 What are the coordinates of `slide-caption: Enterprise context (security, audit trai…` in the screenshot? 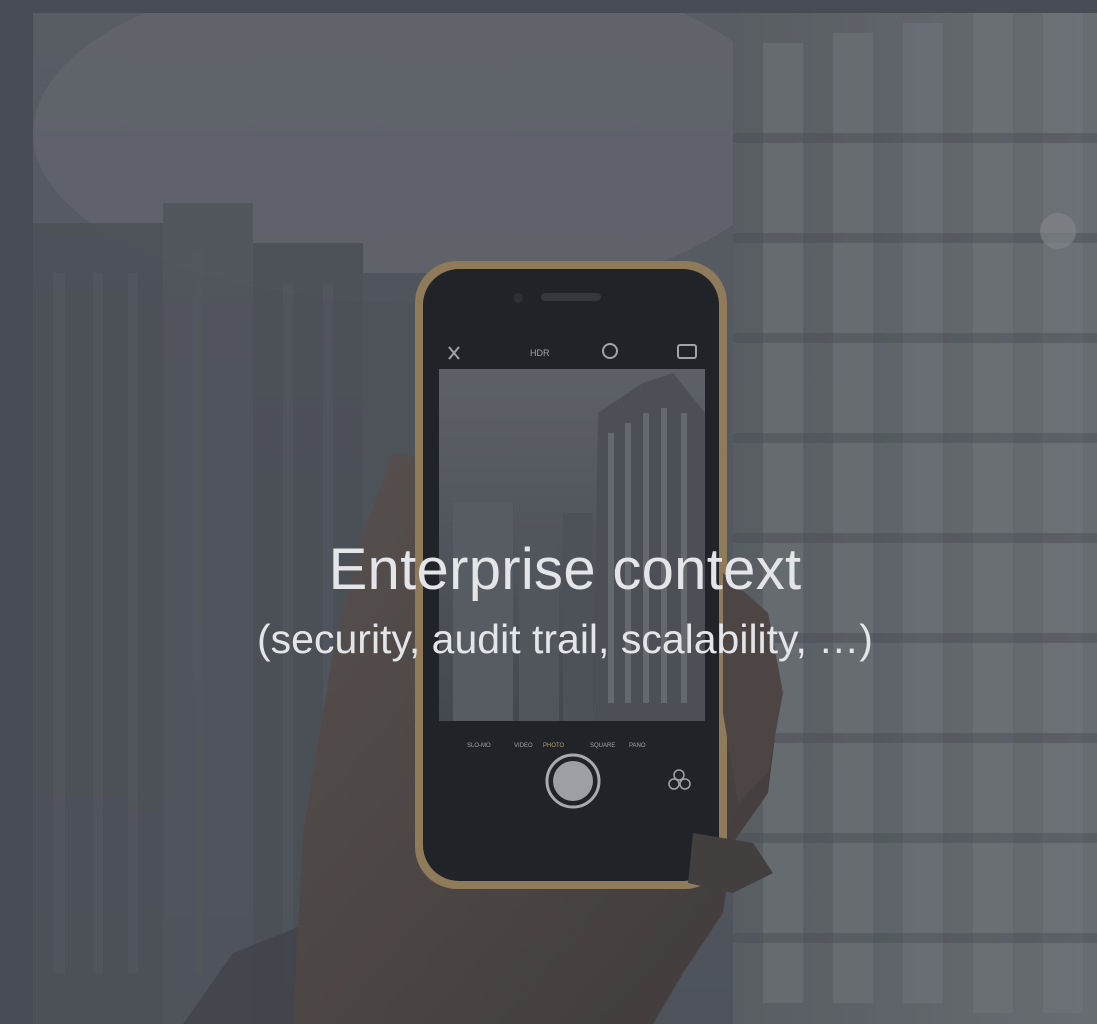 It's located at (565, 602).